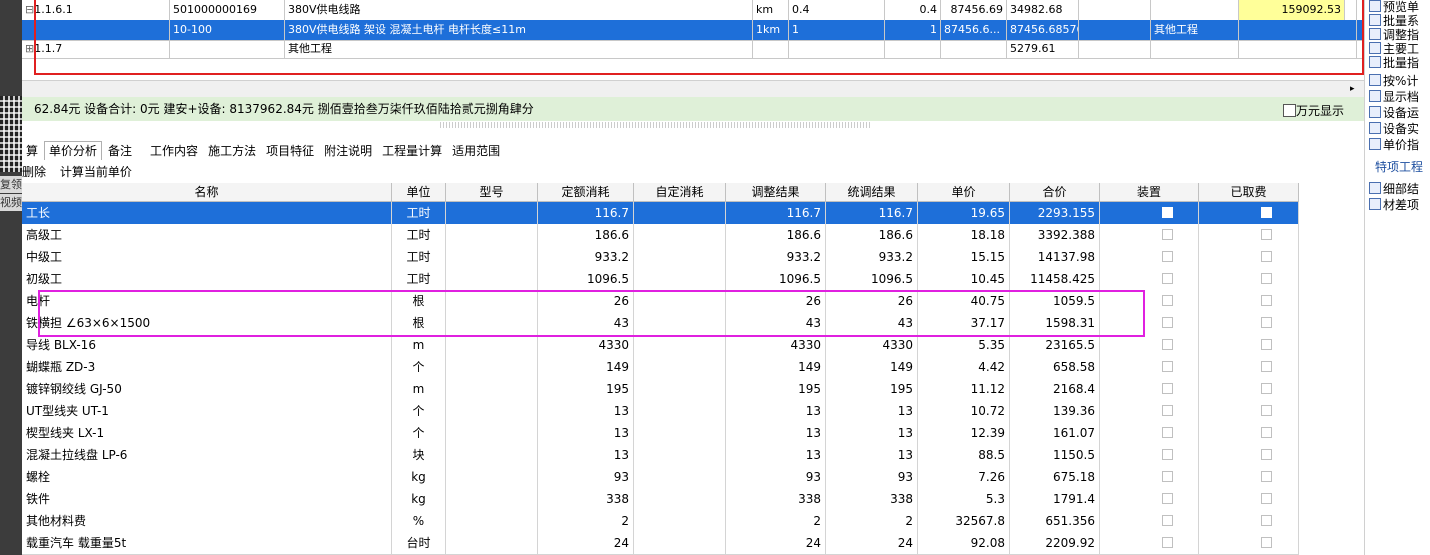 The image size is (1430, 555). Describe the element at coordinates (174, 151) in the screenshot. I see `tab-work-content: 工作内容` at that location.